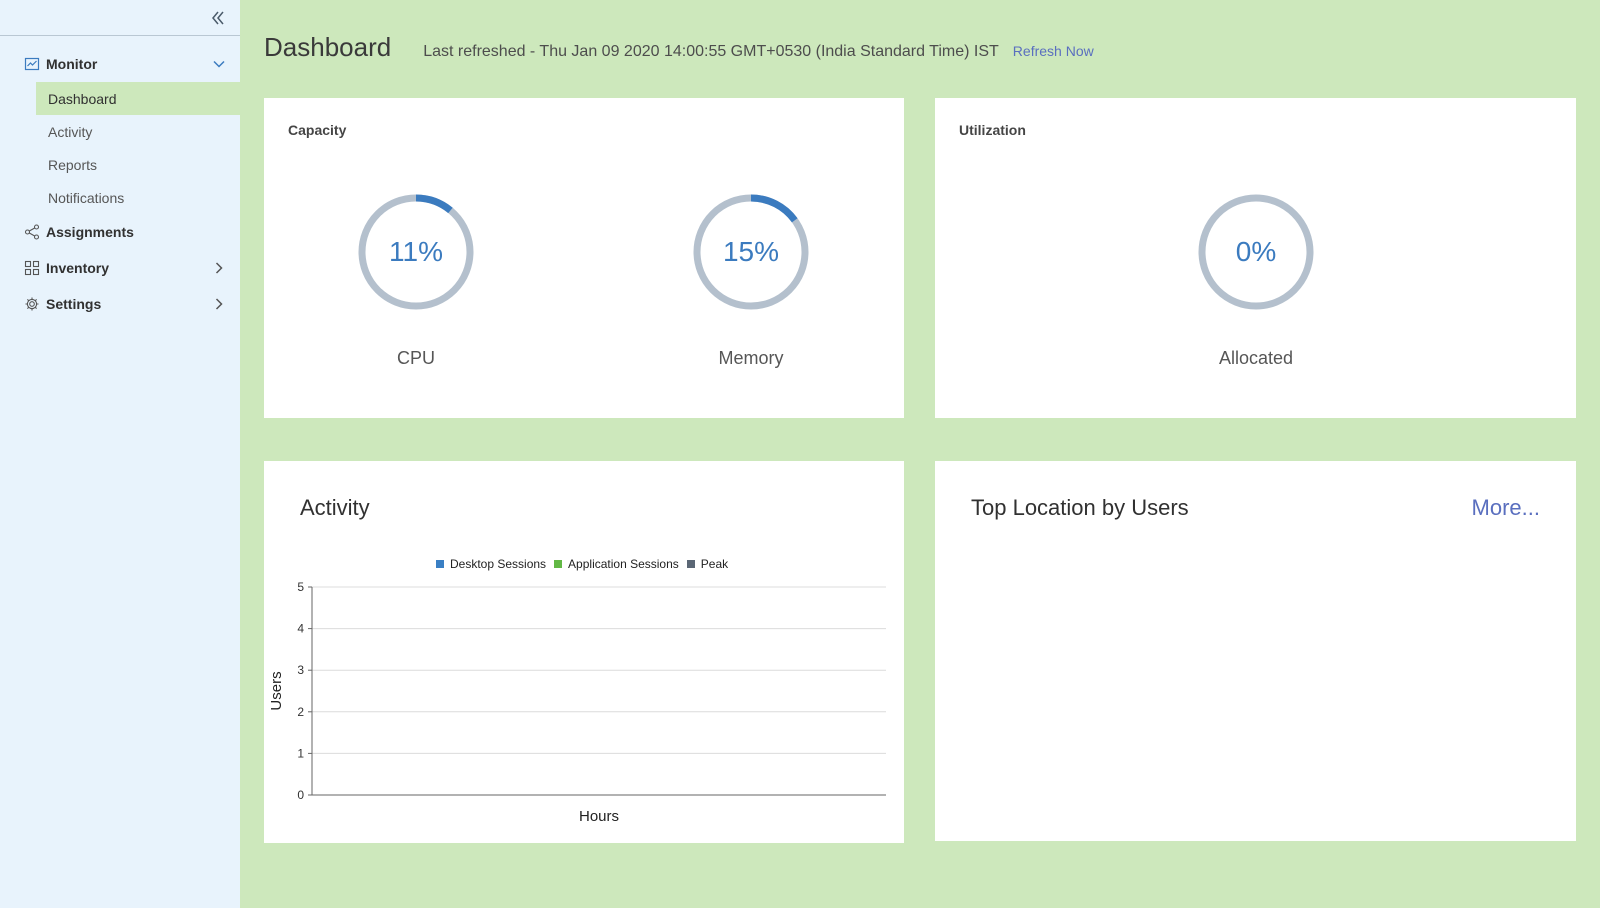 The height and width of the screenshot is (908, 1600). Describe the element at coordinates (300, 629) in the screenshot. I see `y-tick-label: 4` at that location.